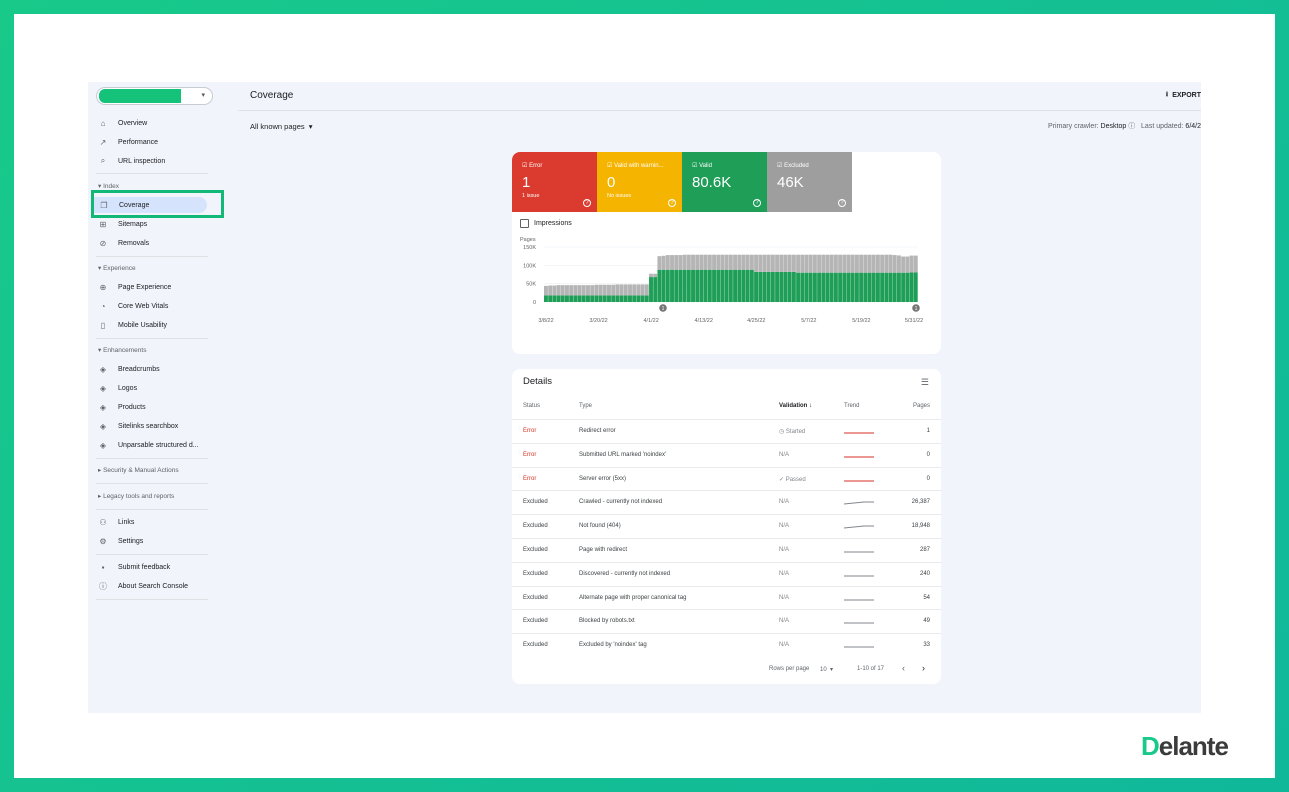 This screenshot has width=1289, height=792. What do you see at coordinates (122, 224) in the screenshot?
I see `sidebar-item-sitemaps: ⊞ Sitemaps` at bounding box center [122, 224].